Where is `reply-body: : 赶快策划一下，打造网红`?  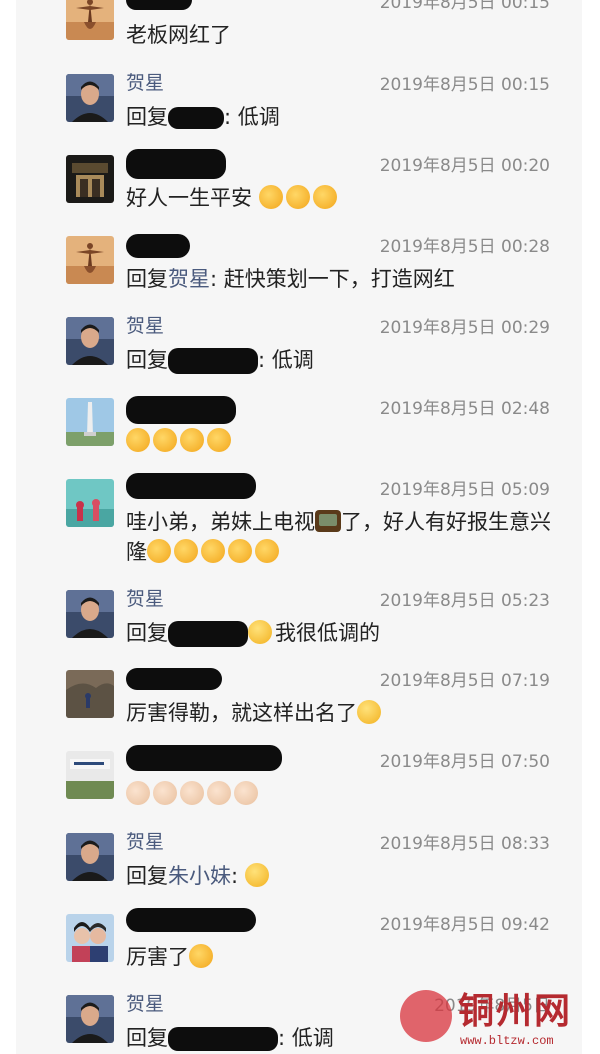
reply-body: : 赶快策划一下，打造网红 is located at coordinates (332, 279).